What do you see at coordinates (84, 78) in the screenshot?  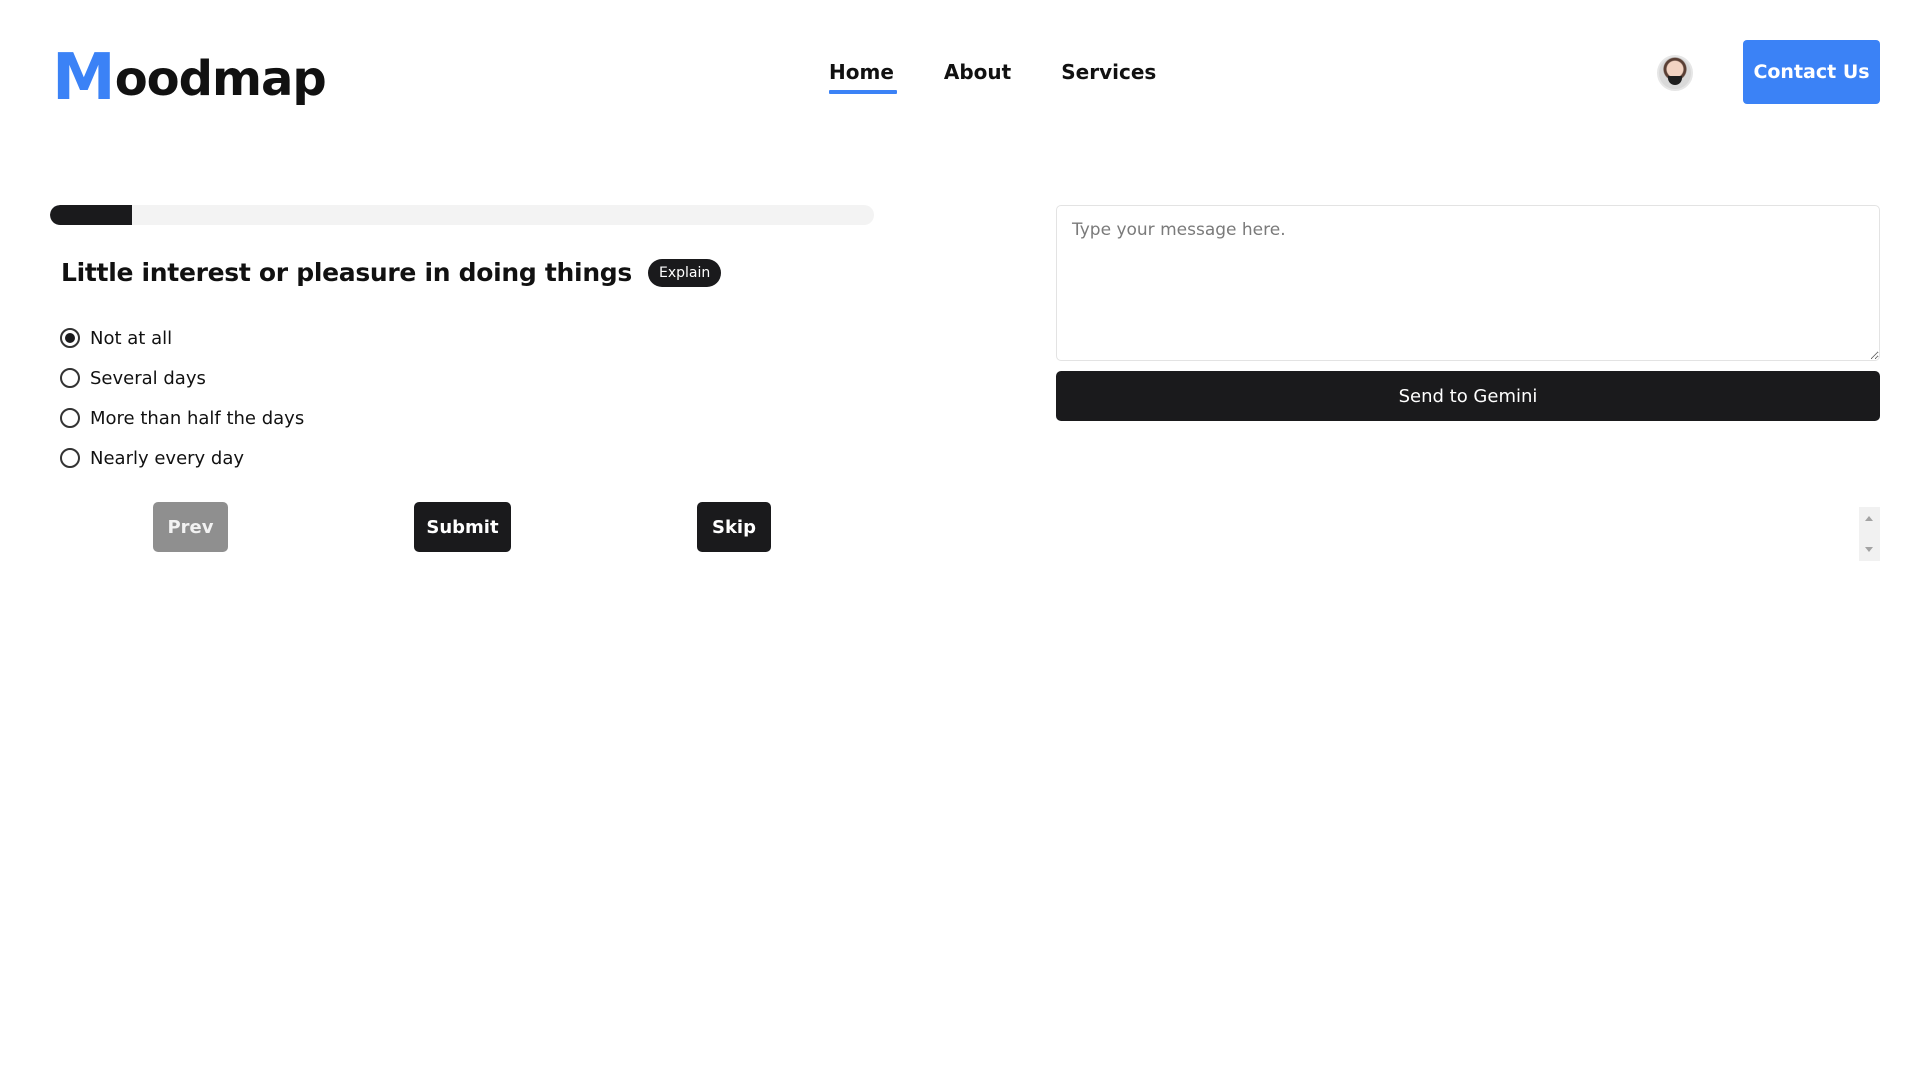 I see `logo-initial: M` at bounding box center [84, 78].